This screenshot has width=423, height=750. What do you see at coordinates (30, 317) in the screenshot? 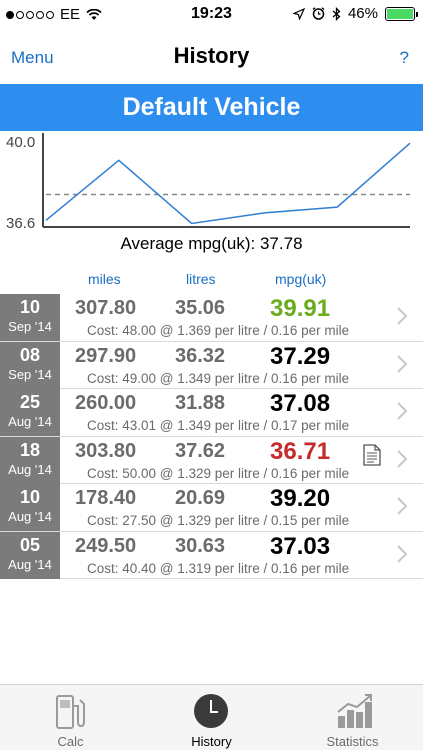
I see `date-badge: 10 Sep '14` at bounding box center [30, 317].